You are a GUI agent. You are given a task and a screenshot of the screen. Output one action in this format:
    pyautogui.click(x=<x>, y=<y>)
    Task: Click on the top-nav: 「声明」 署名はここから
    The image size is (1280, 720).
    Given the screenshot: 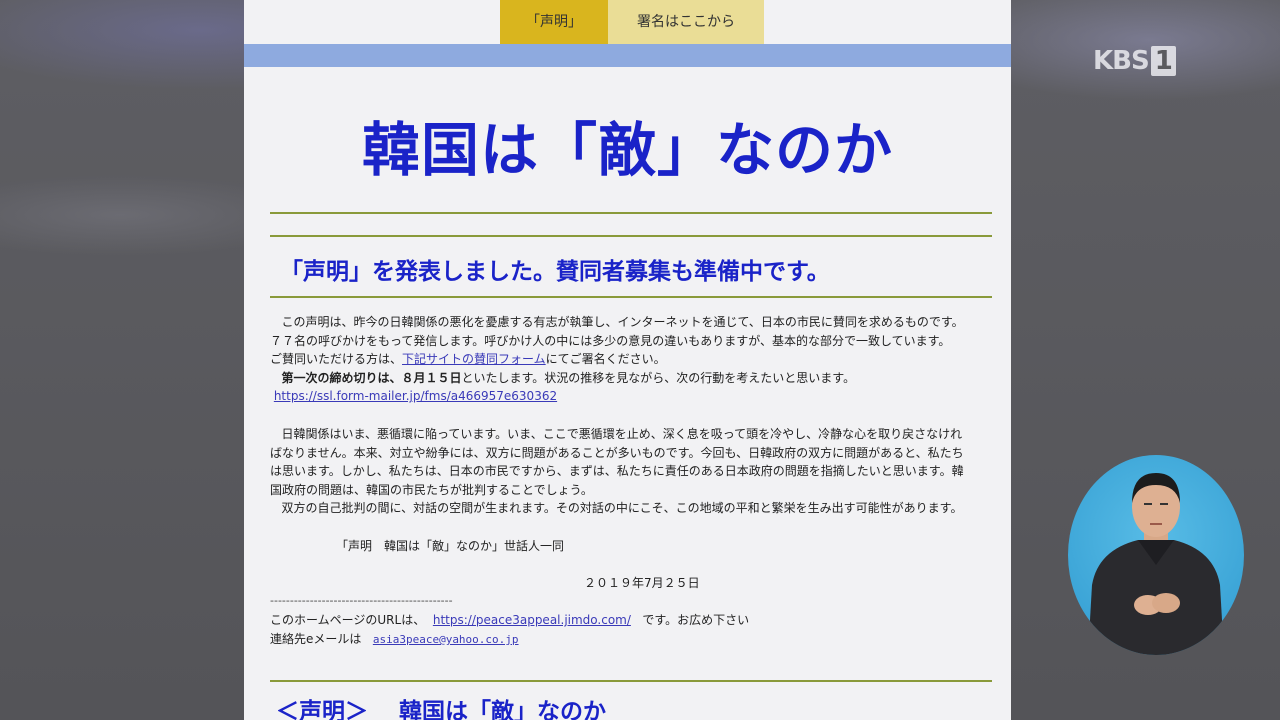 What is the action you would take?
    pyautogui.click(x=632, y=22)
    